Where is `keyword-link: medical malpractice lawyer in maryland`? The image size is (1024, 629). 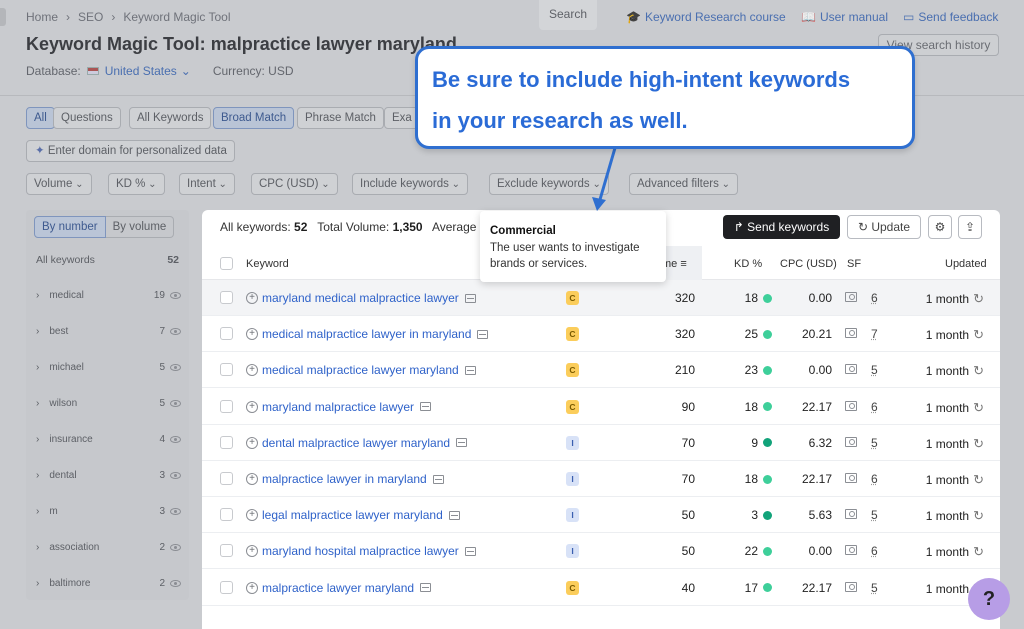
keyword-link: medical malpractice lawyer in maryland is located at coordinates (366, 334).